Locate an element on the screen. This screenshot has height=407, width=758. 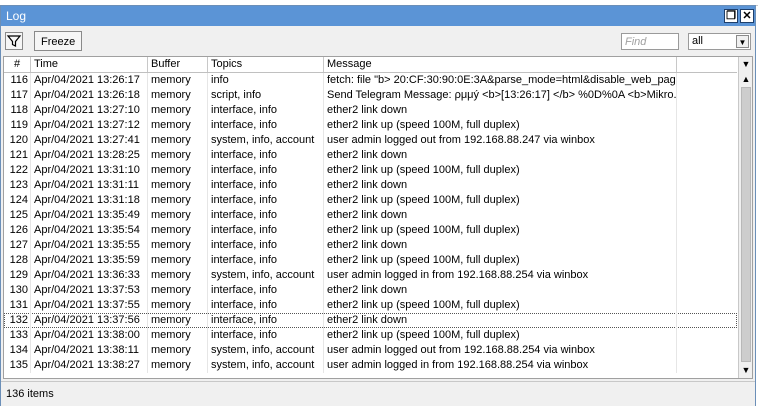
vertical-scrollbar: ▼ ▲ ▼ is located at coordinates (745, 217).